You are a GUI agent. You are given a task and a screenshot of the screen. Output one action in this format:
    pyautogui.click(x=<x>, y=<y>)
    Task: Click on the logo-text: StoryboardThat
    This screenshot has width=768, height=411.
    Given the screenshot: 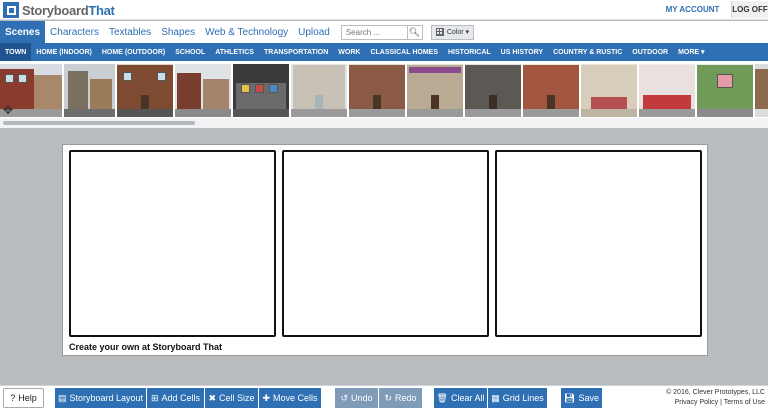 What is the action you would take?
    pyautogui.click(x=68, y=10)
    